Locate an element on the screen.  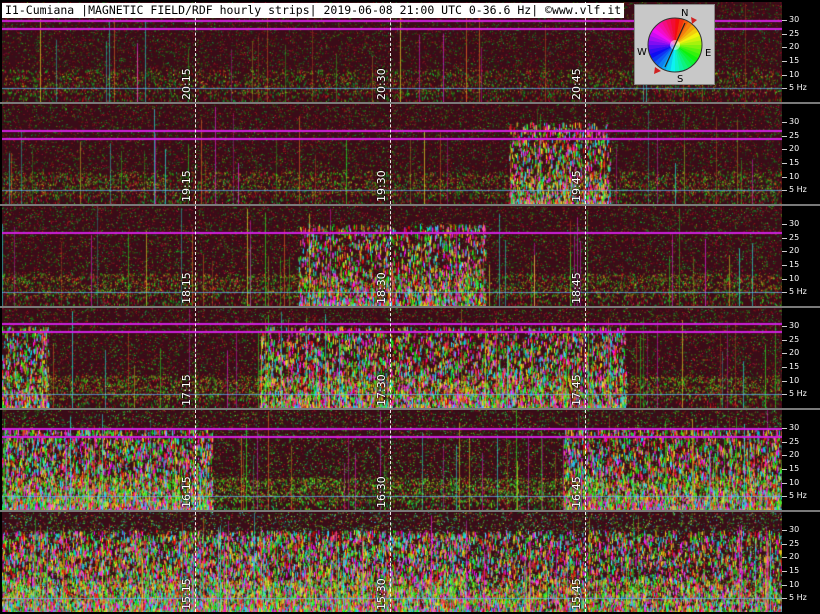
time-label: 19:30 is located at coordinates (381, 186).